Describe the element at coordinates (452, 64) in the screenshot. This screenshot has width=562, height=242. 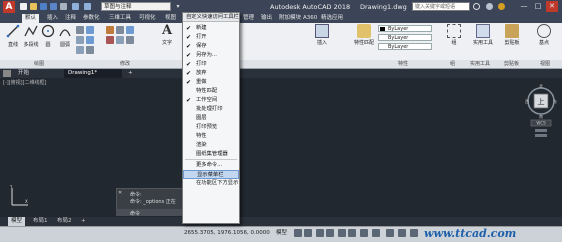
I see `panel-groups-label: 组` at that location.